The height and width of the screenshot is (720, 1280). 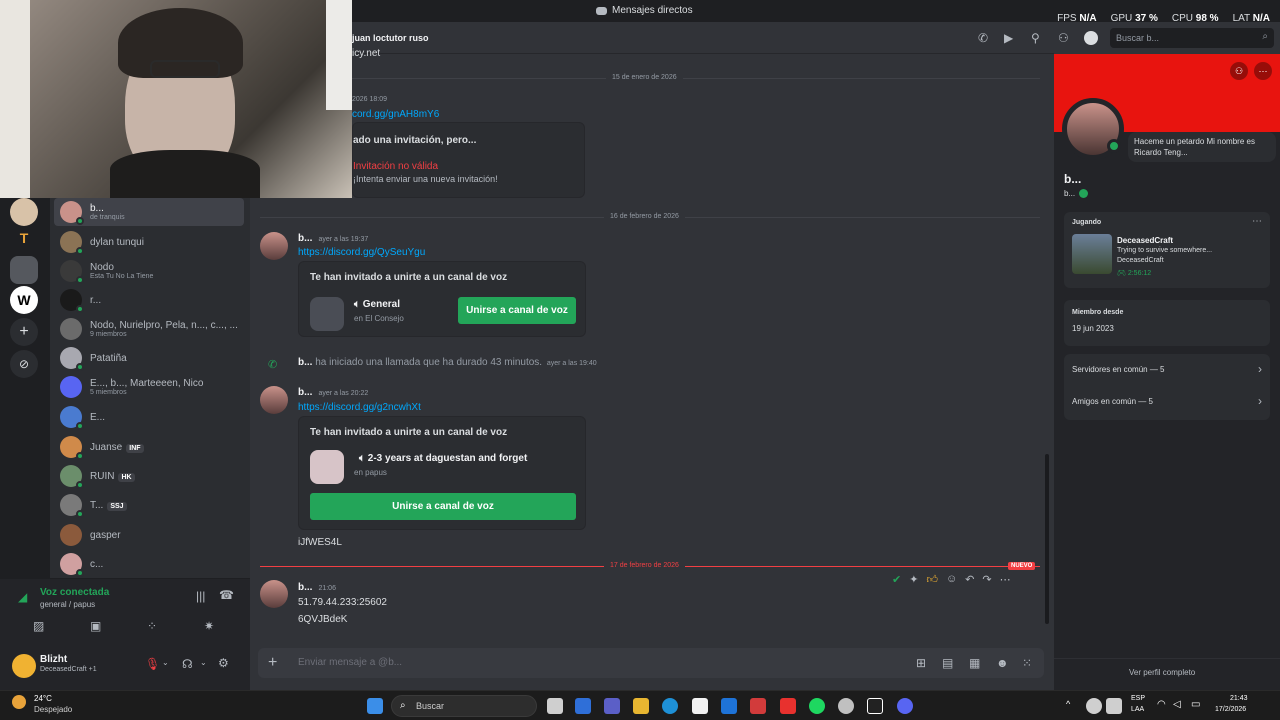 I want to click on check-reaction-icon: ✔, so click(x=896, y=579).